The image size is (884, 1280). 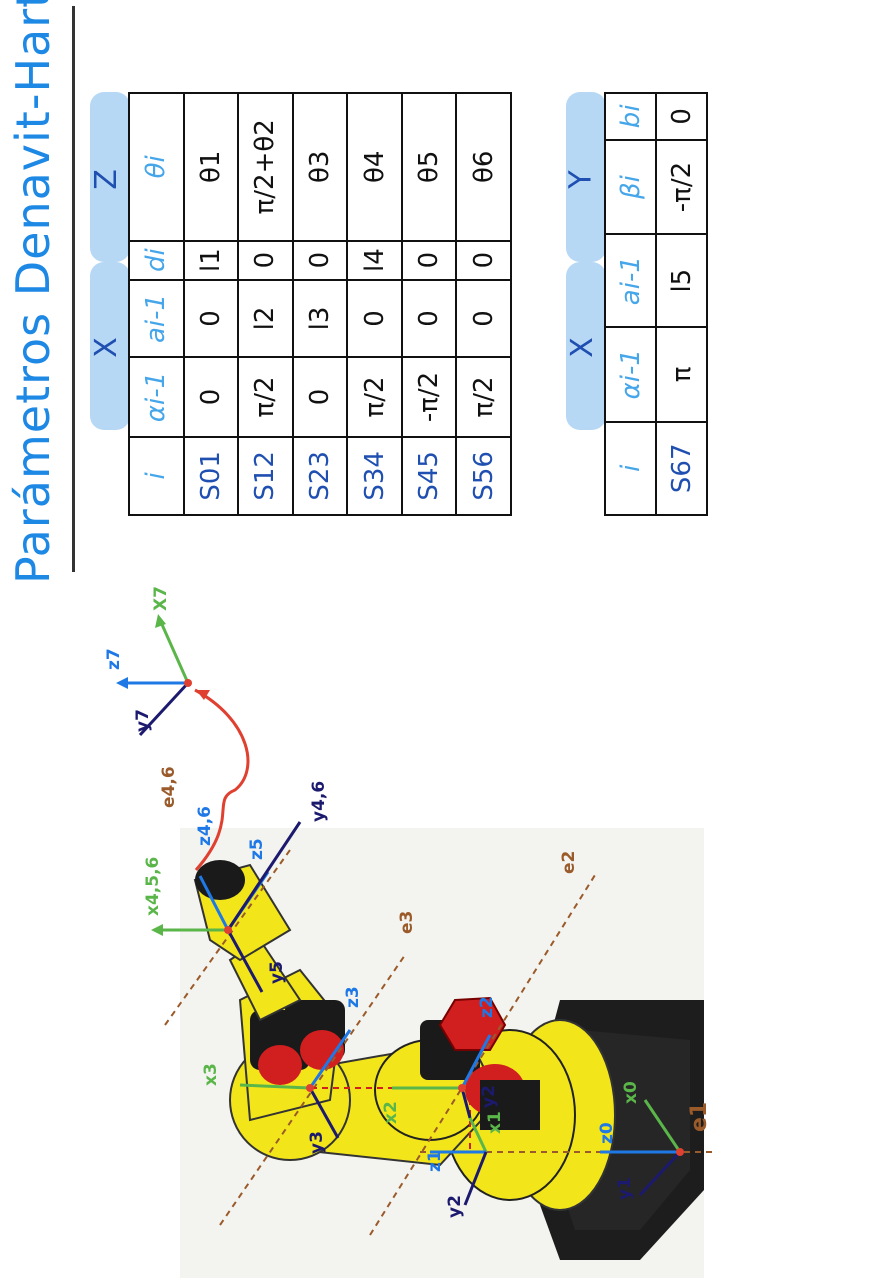 I want to click on label-y2: y2, so click(x=489, y=1096).